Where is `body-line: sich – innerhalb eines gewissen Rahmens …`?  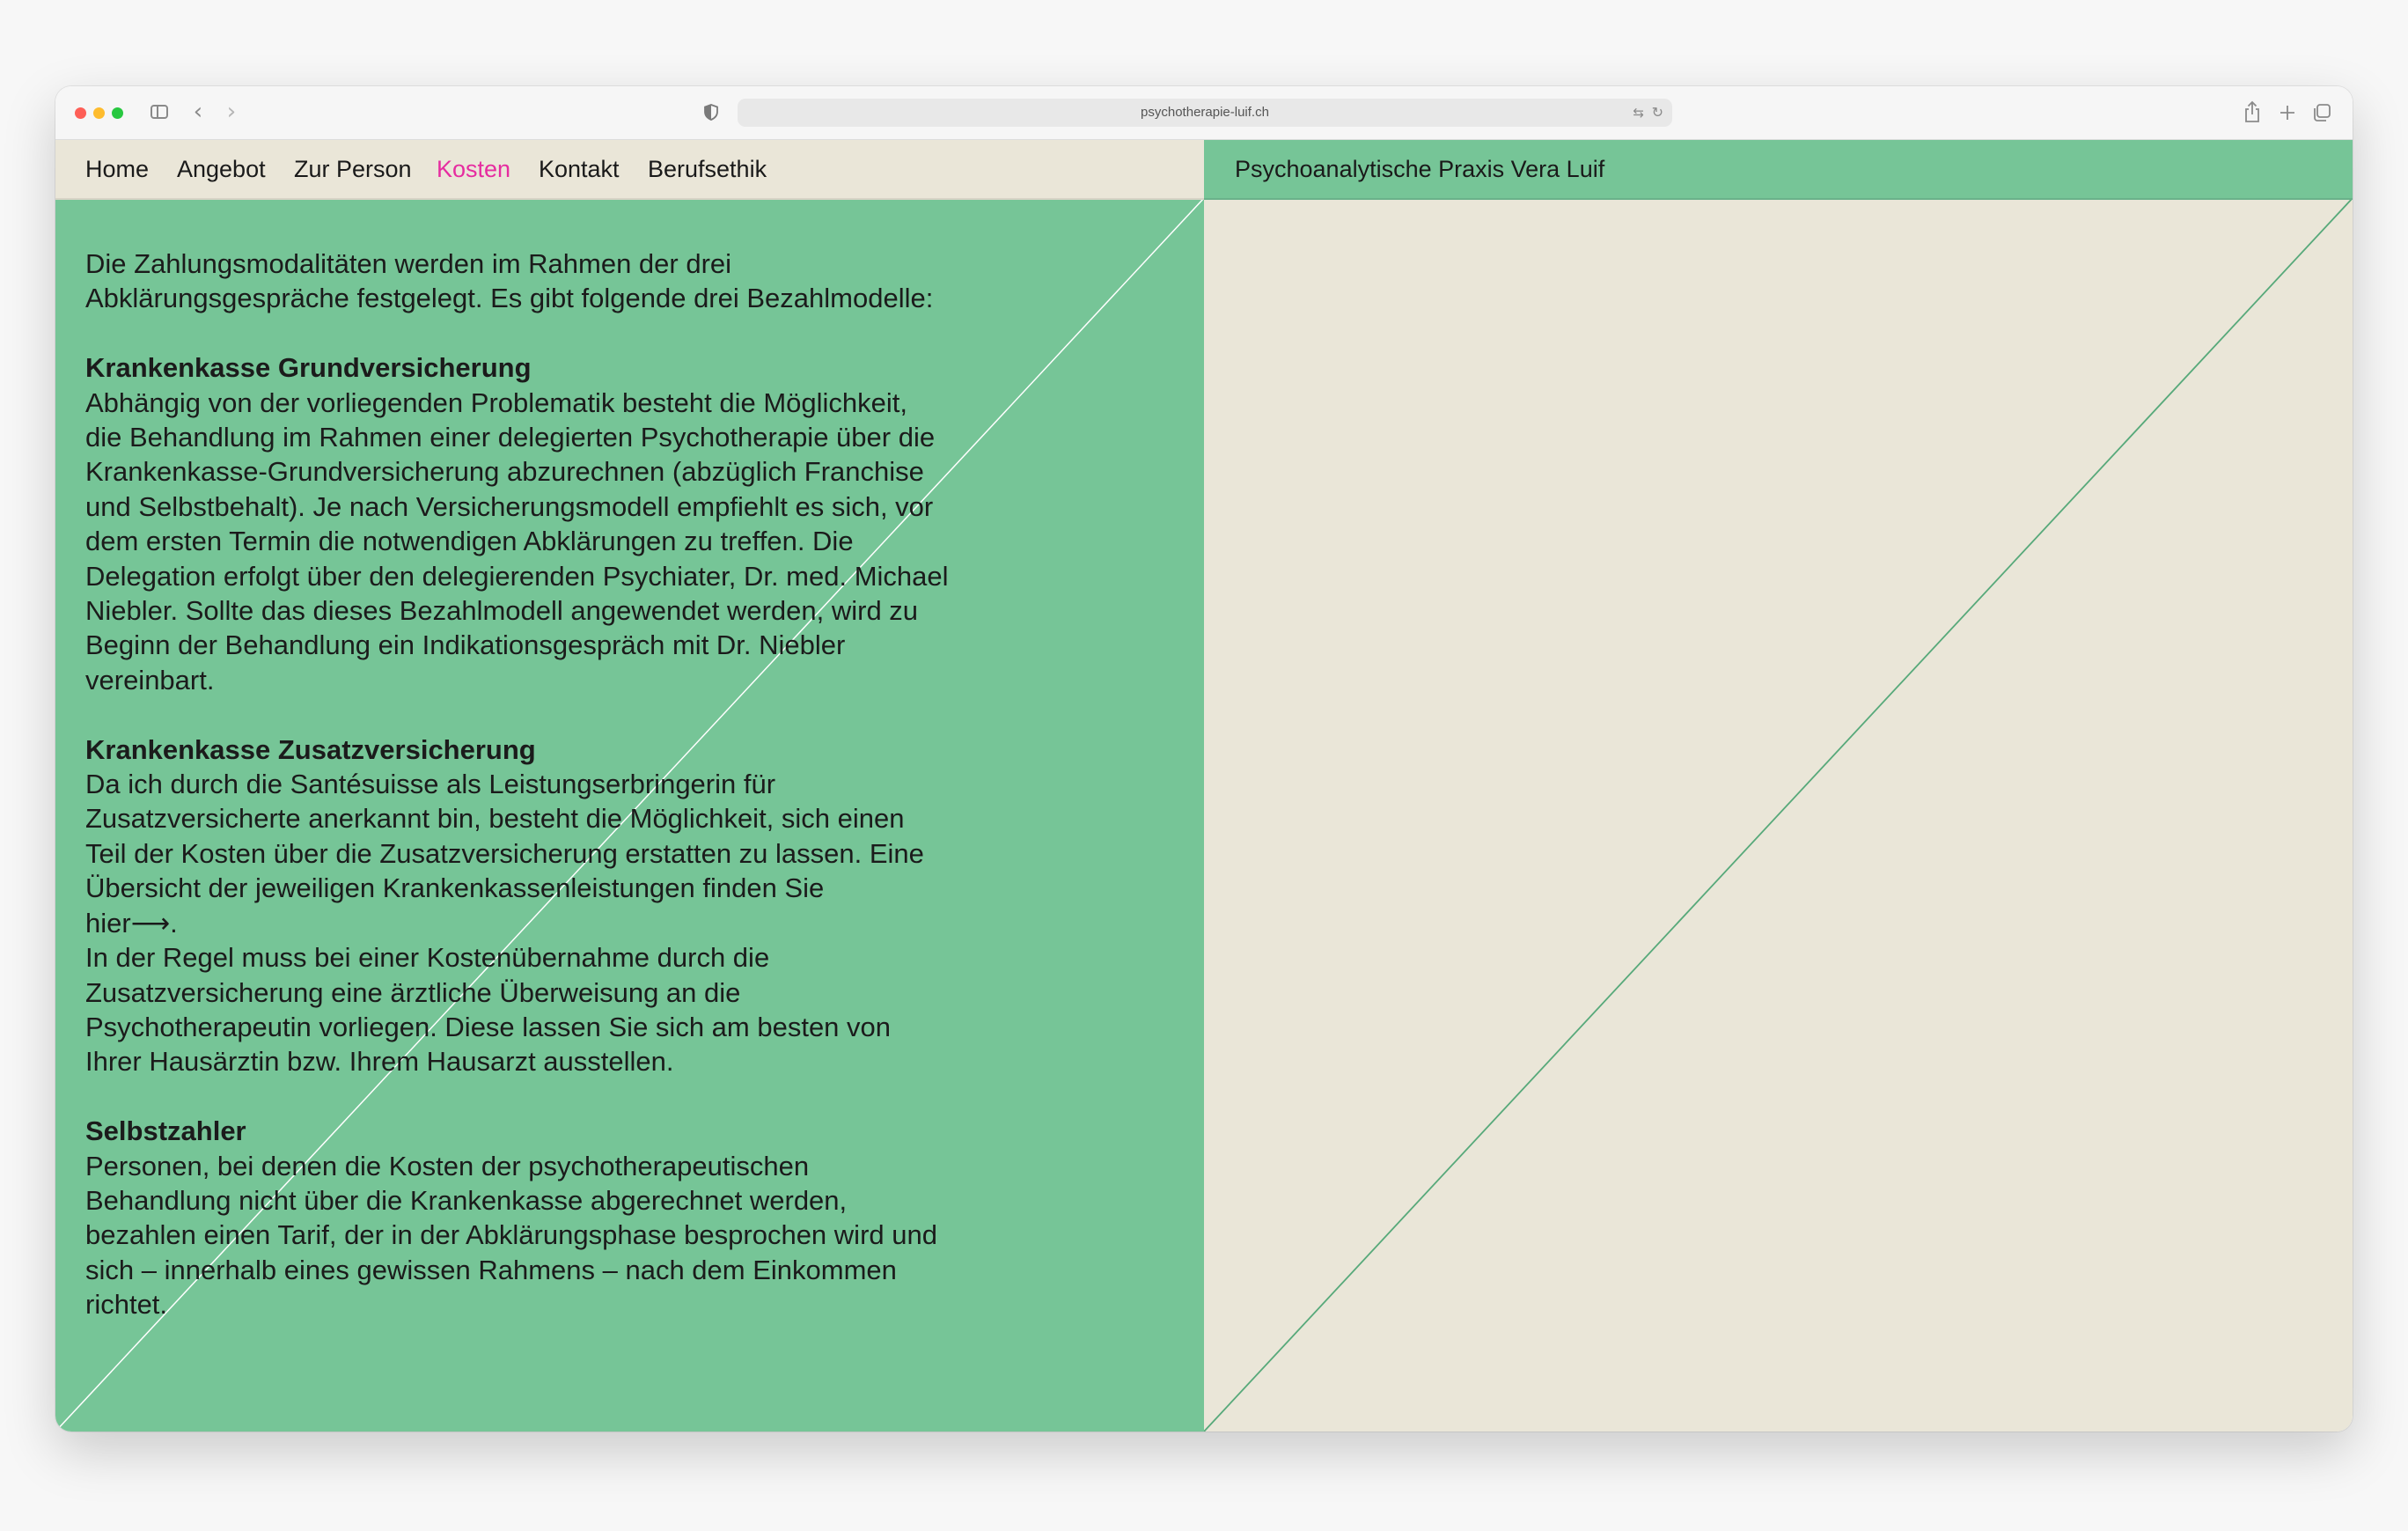
body-line: sich – innerhalb eines gewissen Rahmens … is located at coordinates (491, 1269).